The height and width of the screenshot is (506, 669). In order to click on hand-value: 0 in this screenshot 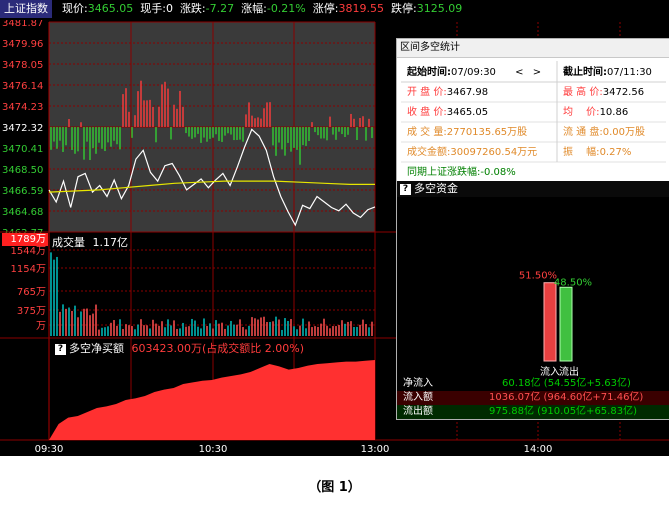, I will do `click(169, 8)`.